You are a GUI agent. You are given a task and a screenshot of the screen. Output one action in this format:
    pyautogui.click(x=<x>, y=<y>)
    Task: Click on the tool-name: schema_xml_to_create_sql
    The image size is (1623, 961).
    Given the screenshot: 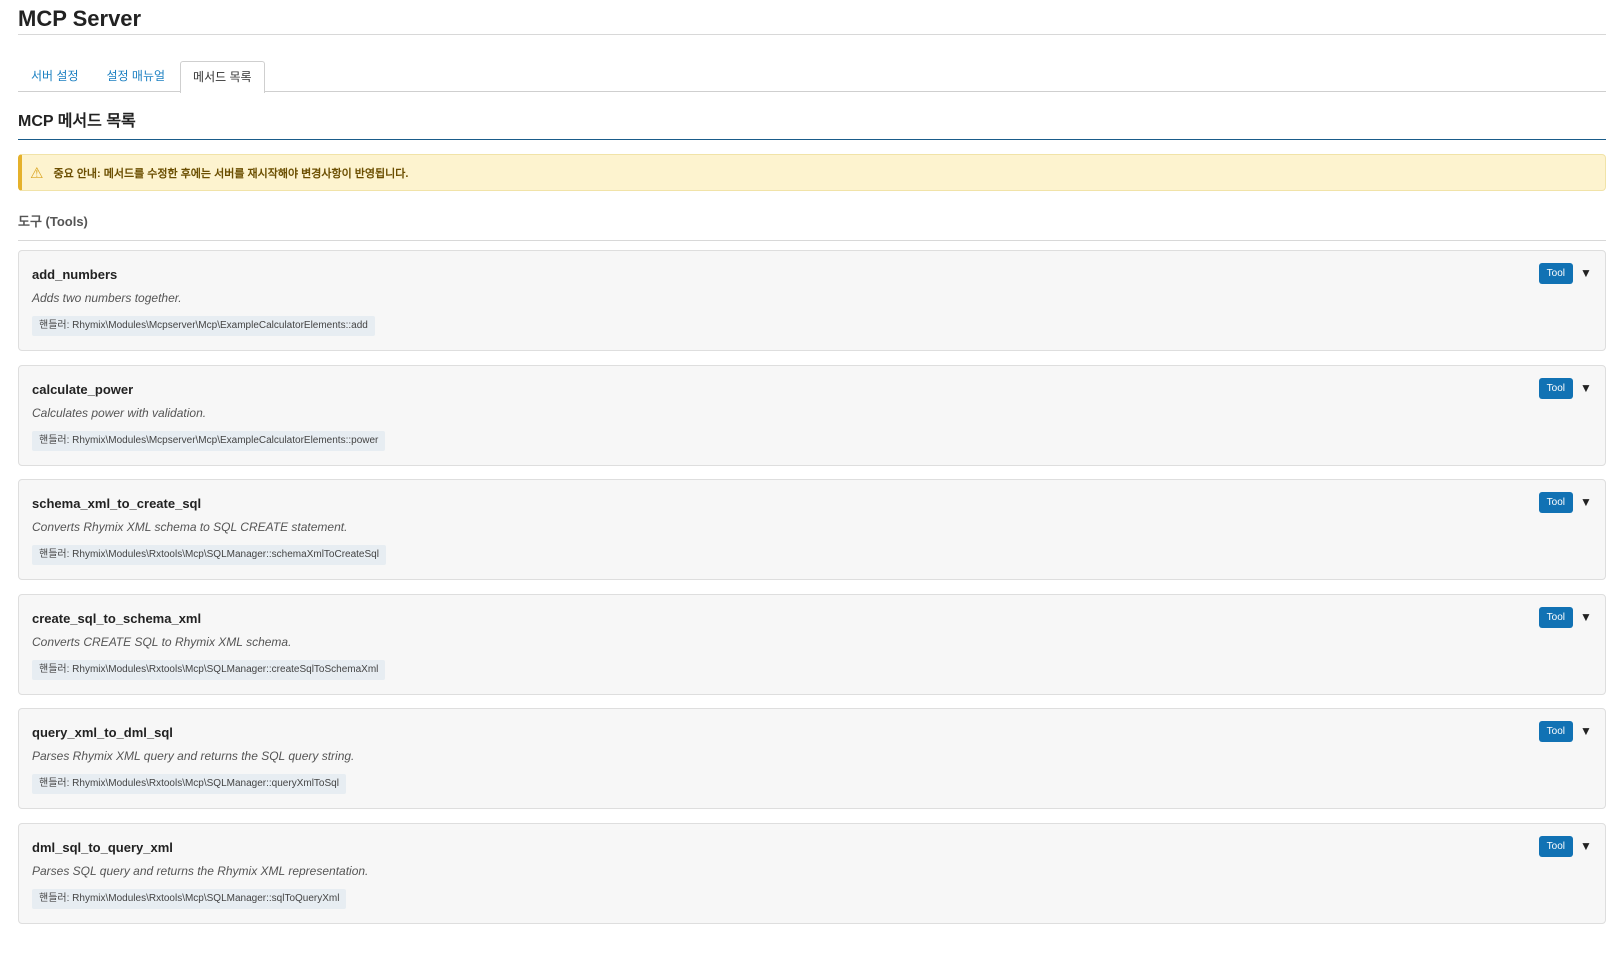 What is the action you would take?
    pyautogui.click(x=117, y=503)
    